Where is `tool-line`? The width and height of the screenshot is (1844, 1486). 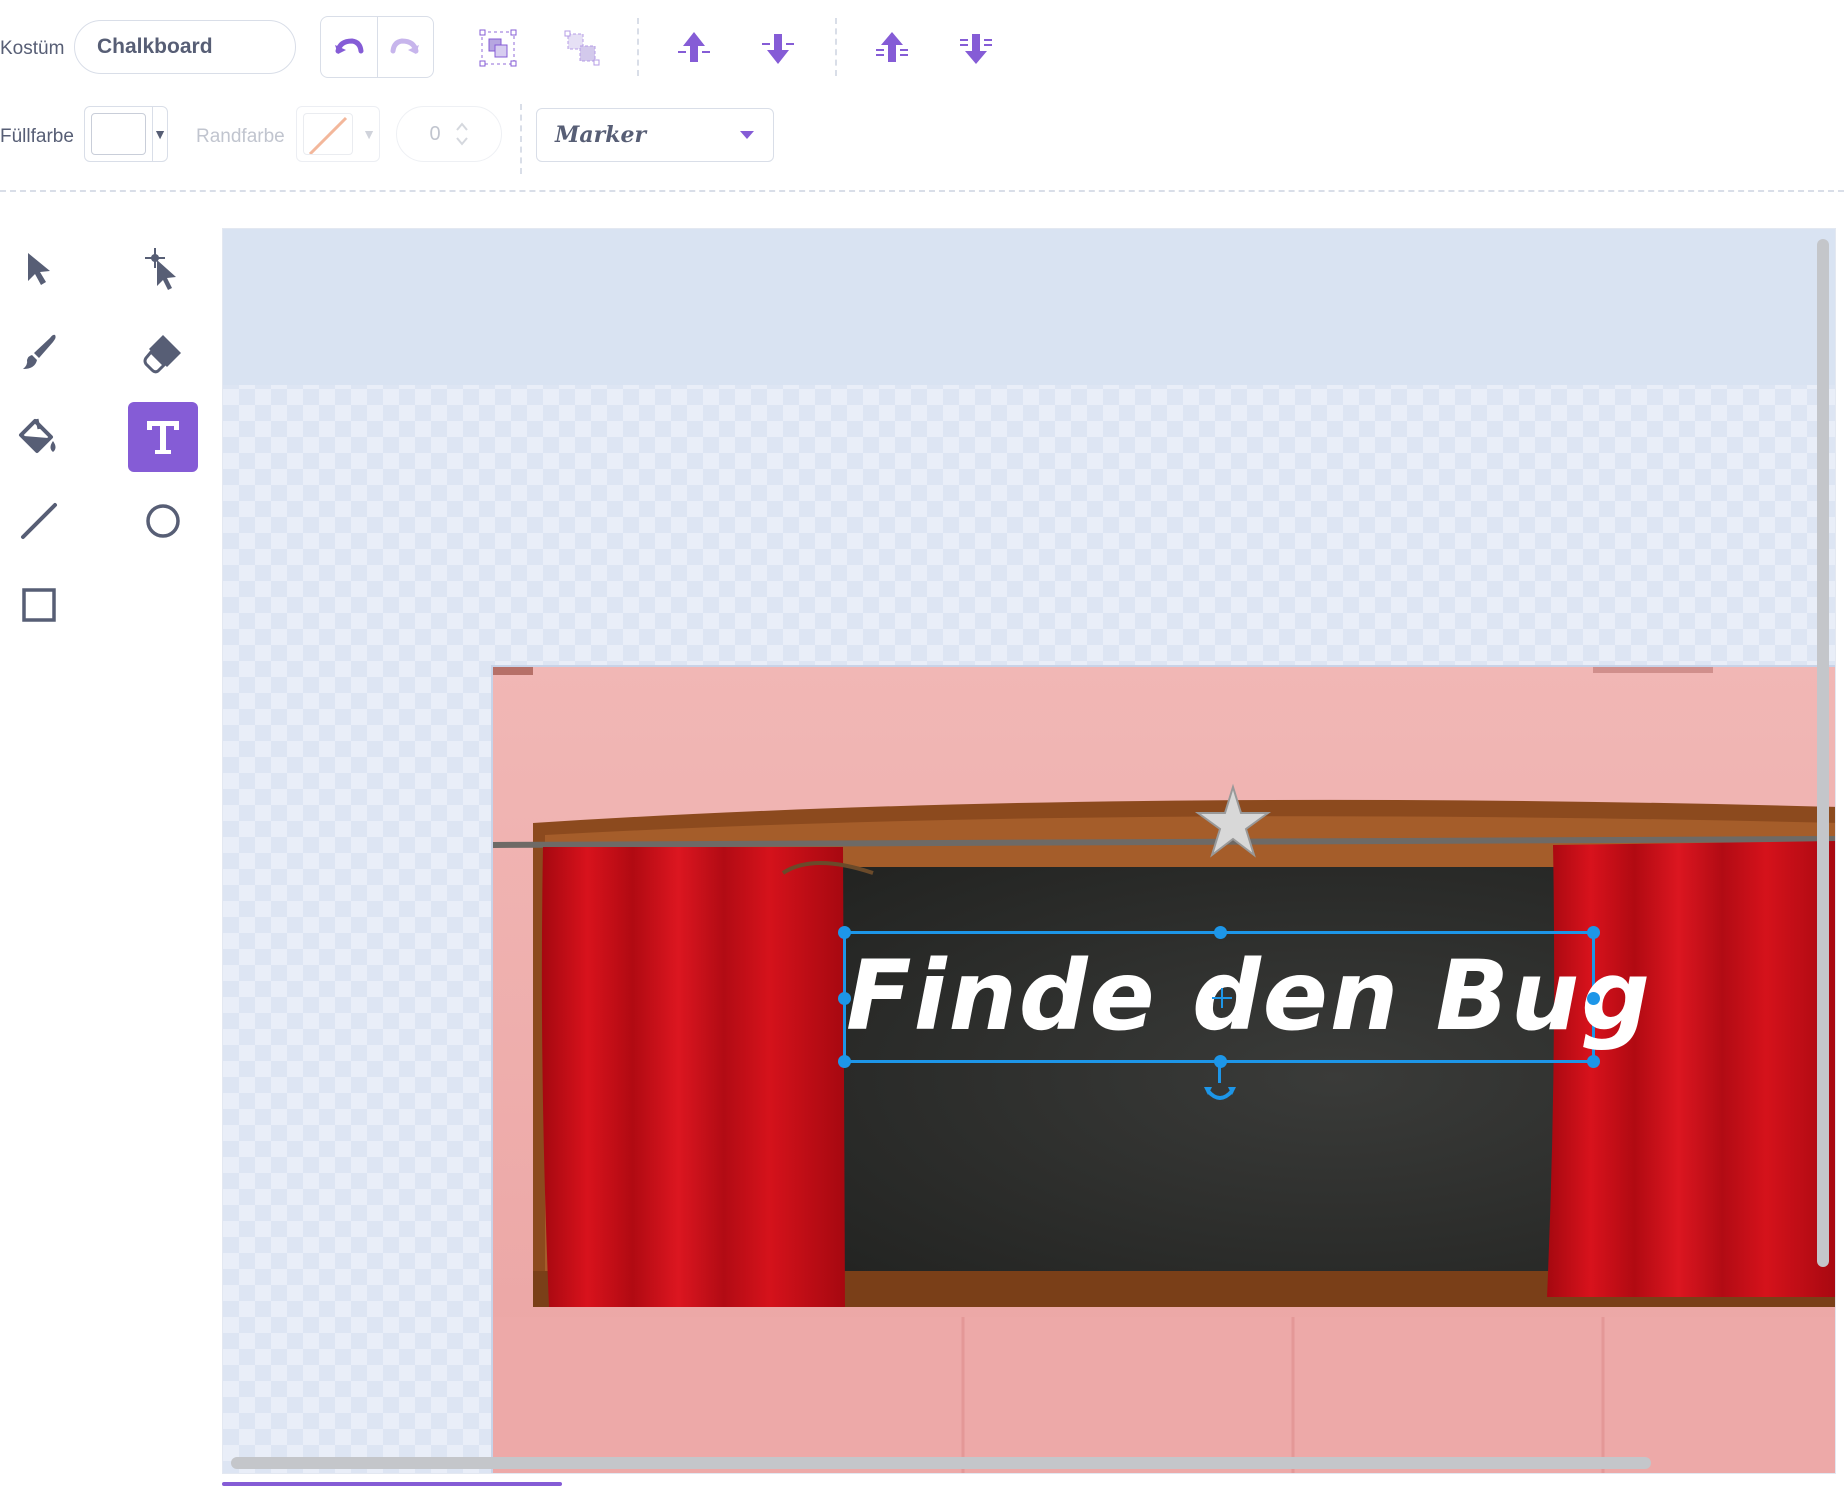 tool-line is located at coordinates (39, 521).